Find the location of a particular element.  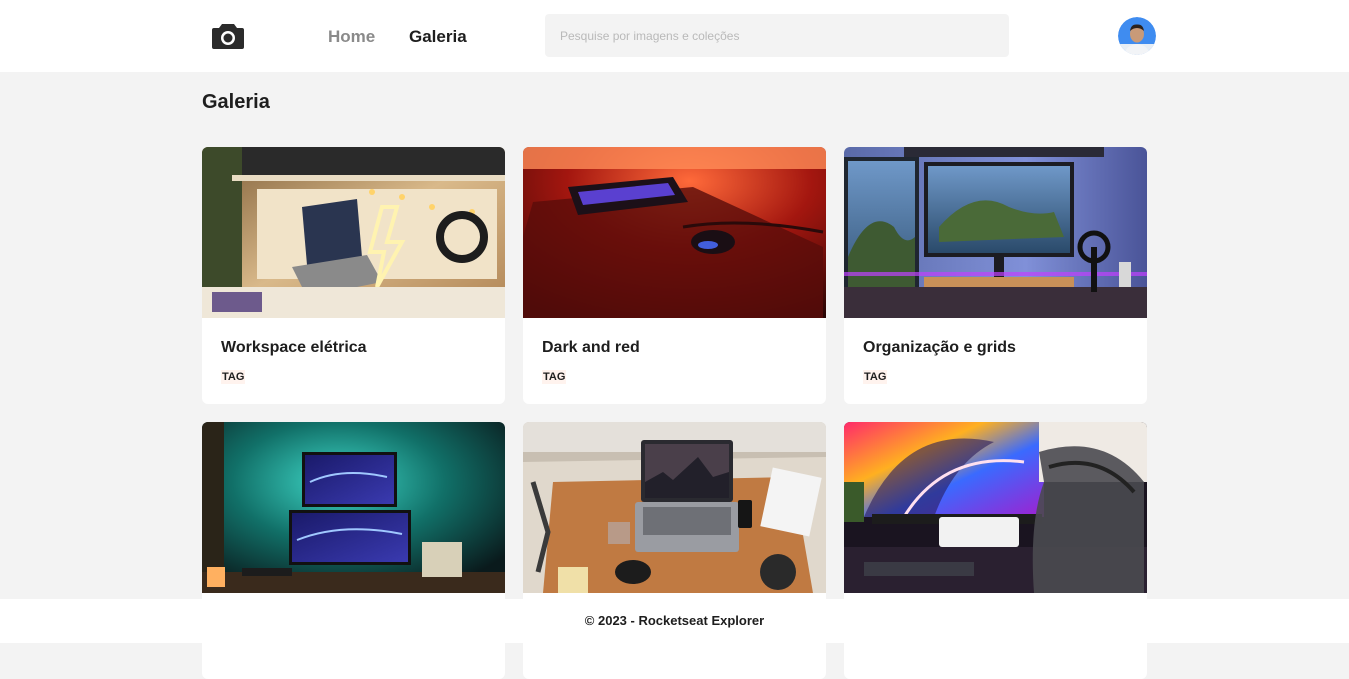

card-title: Workspace elétrica is located at coordinates (294, 347).